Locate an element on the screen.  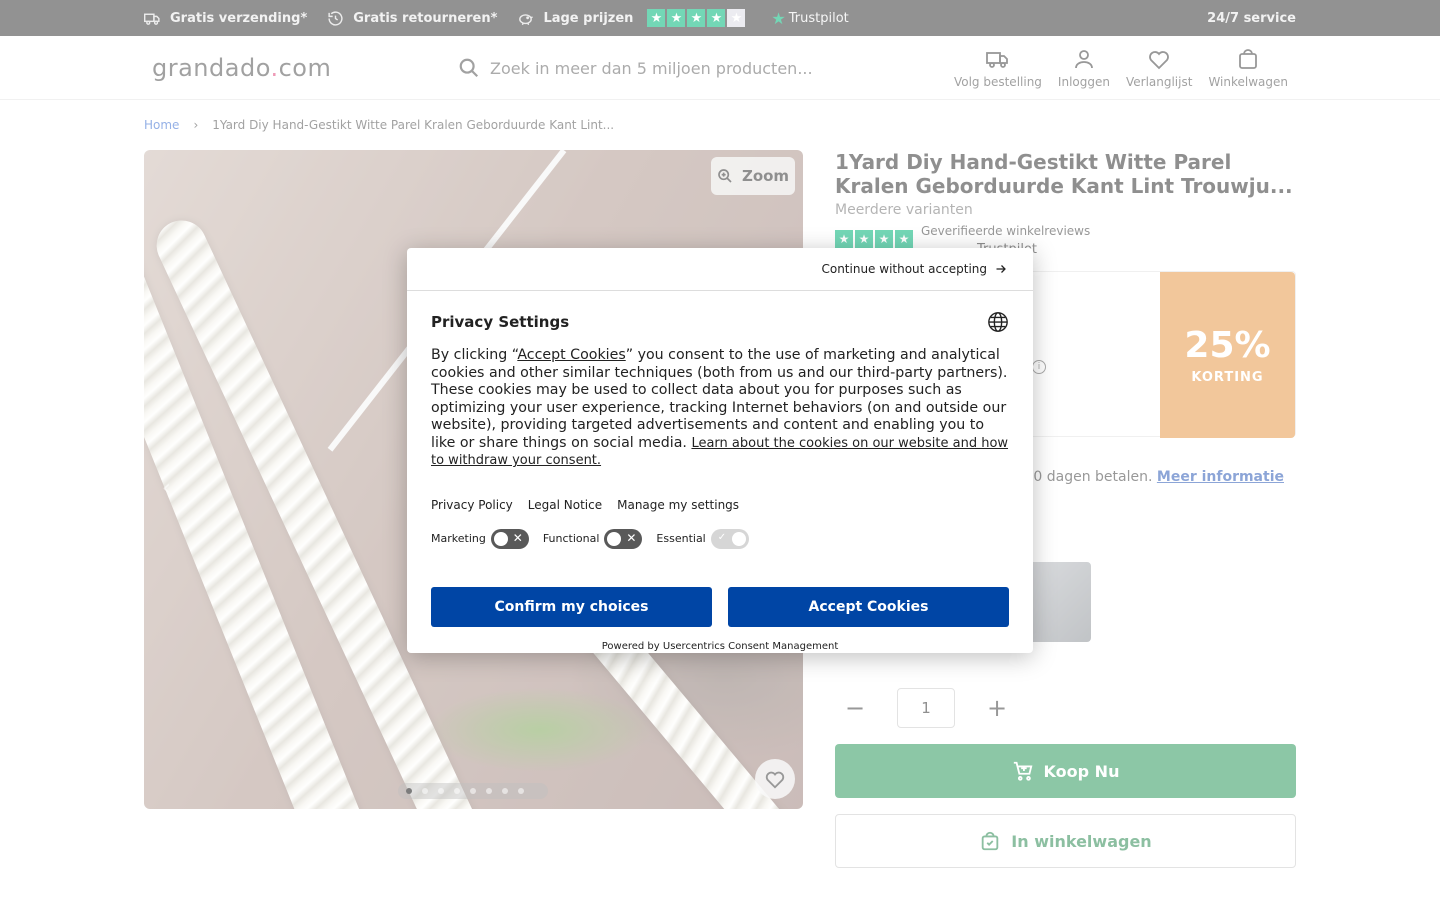
toggle-label: Functional is located at coordinates (571, 538).